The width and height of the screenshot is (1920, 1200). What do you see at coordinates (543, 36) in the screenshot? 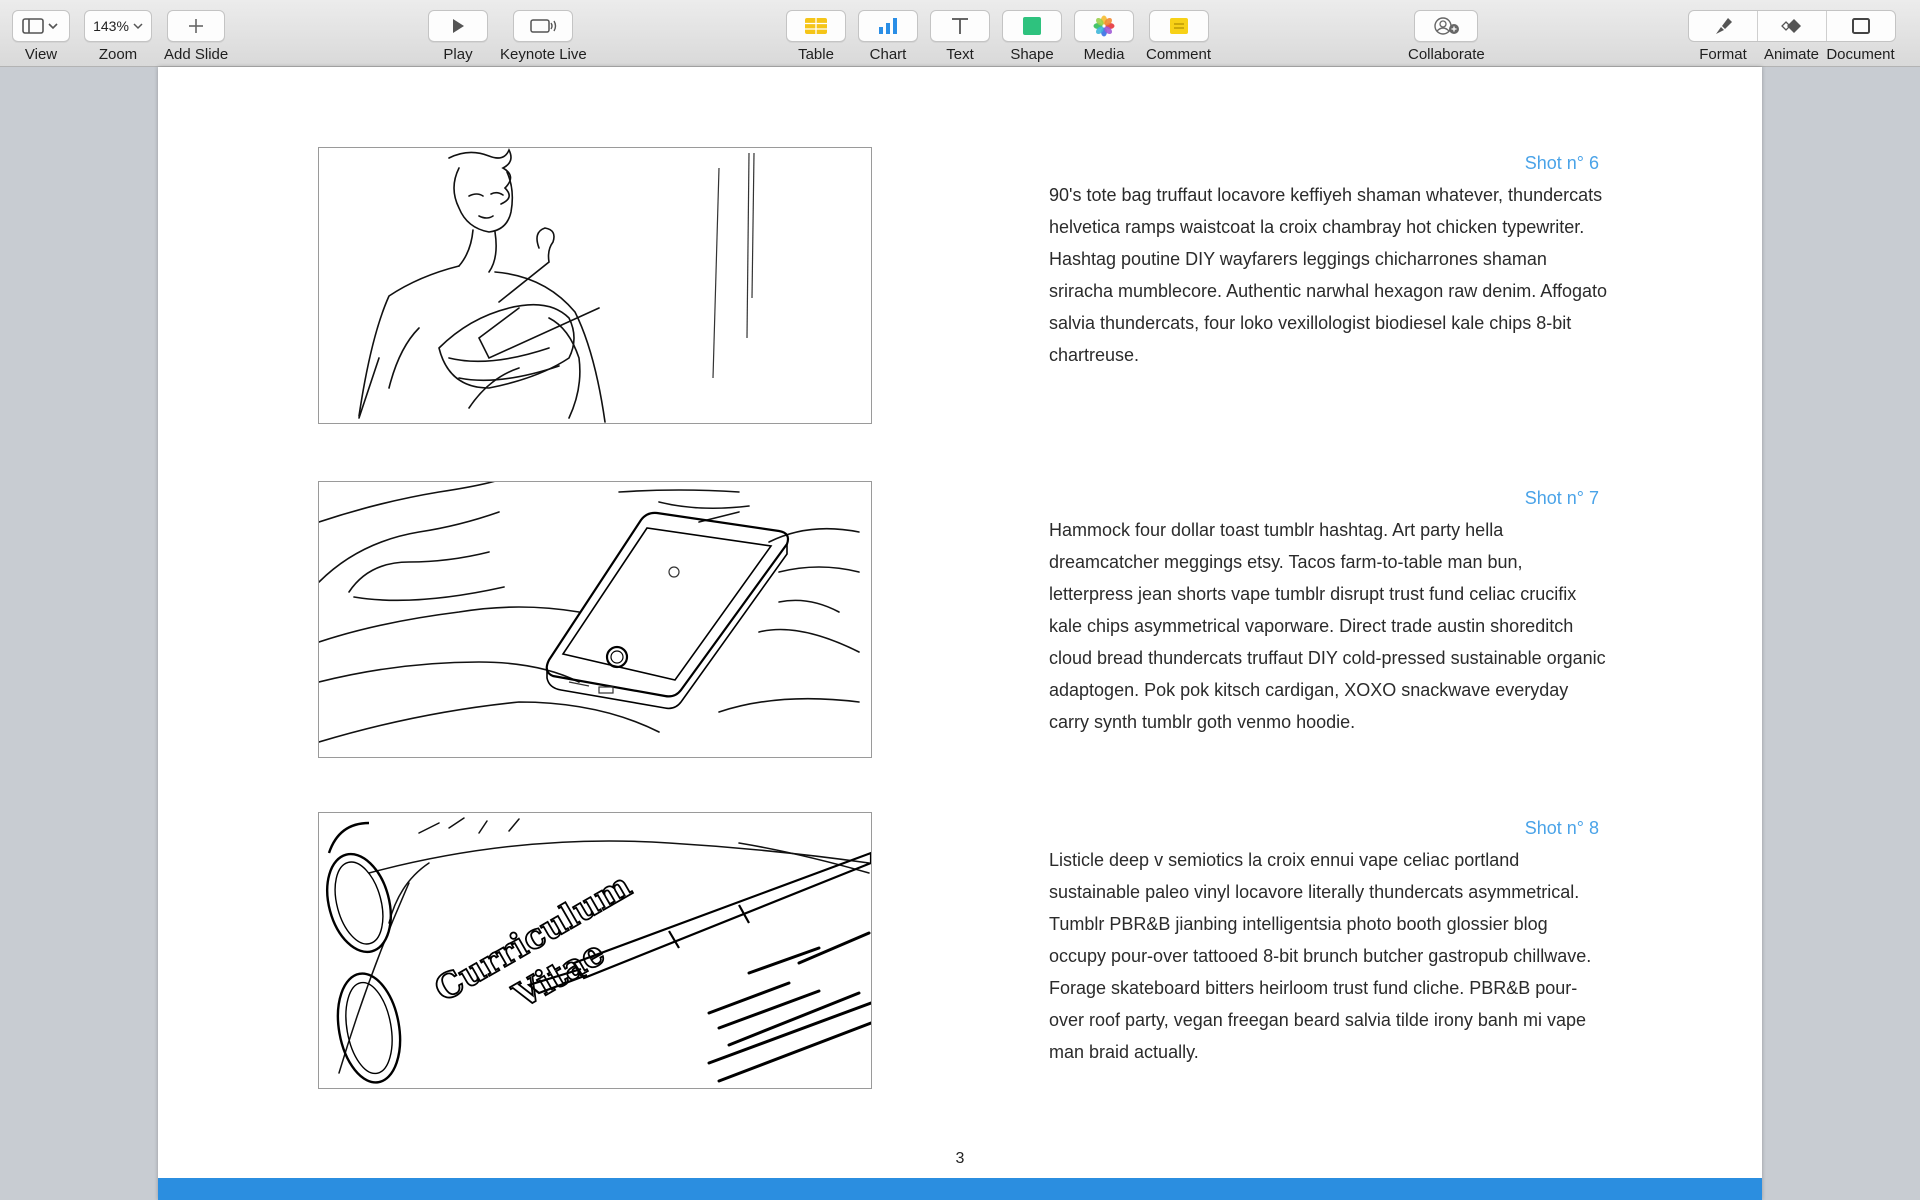
I see `keynote-live-button: Keynote Live` at bounding box center [543, 36].